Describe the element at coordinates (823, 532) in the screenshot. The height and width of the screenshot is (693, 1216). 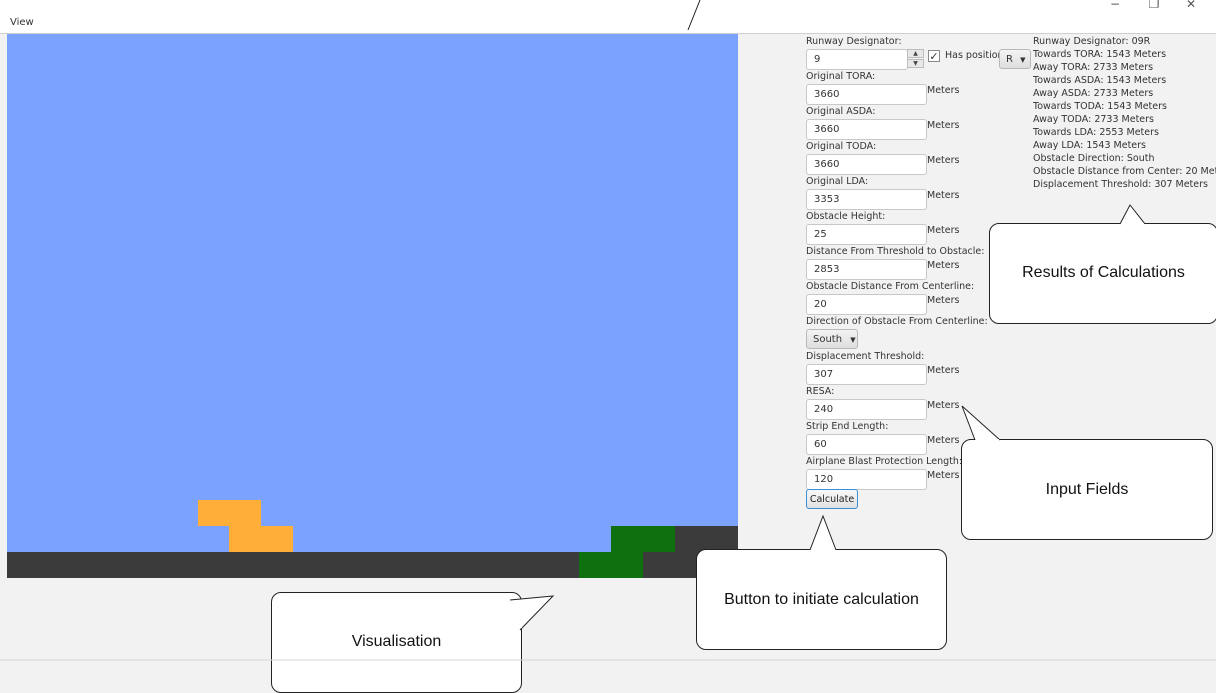
I see `pointer-button` at that location.